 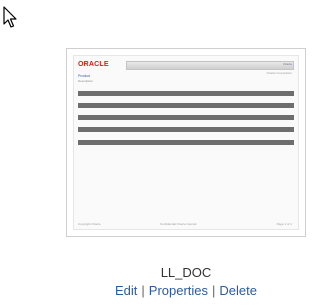 What do you see at coordinates (210, 65) in the screenshot?
I see `preview-header-bar` at bounding box center [210, 65].